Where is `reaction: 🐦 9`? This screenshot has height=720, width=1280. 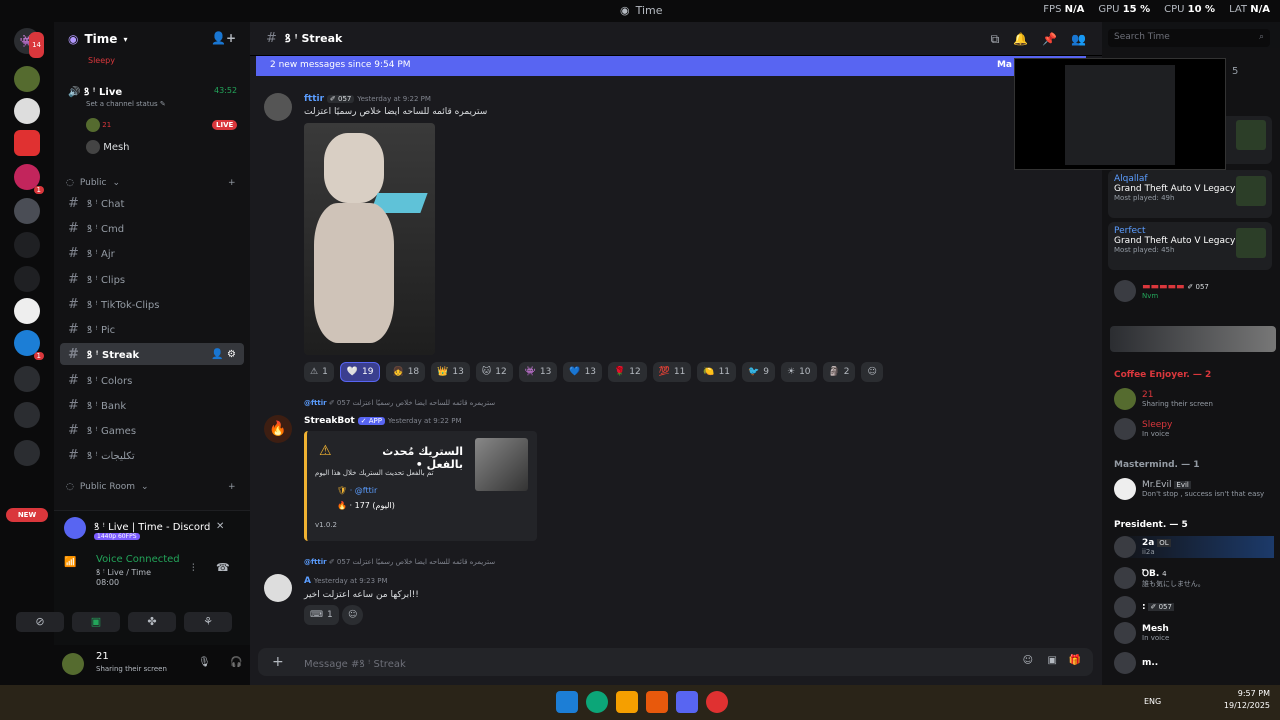 reaction: 🐦 9 is located at coordinates (758, 372).